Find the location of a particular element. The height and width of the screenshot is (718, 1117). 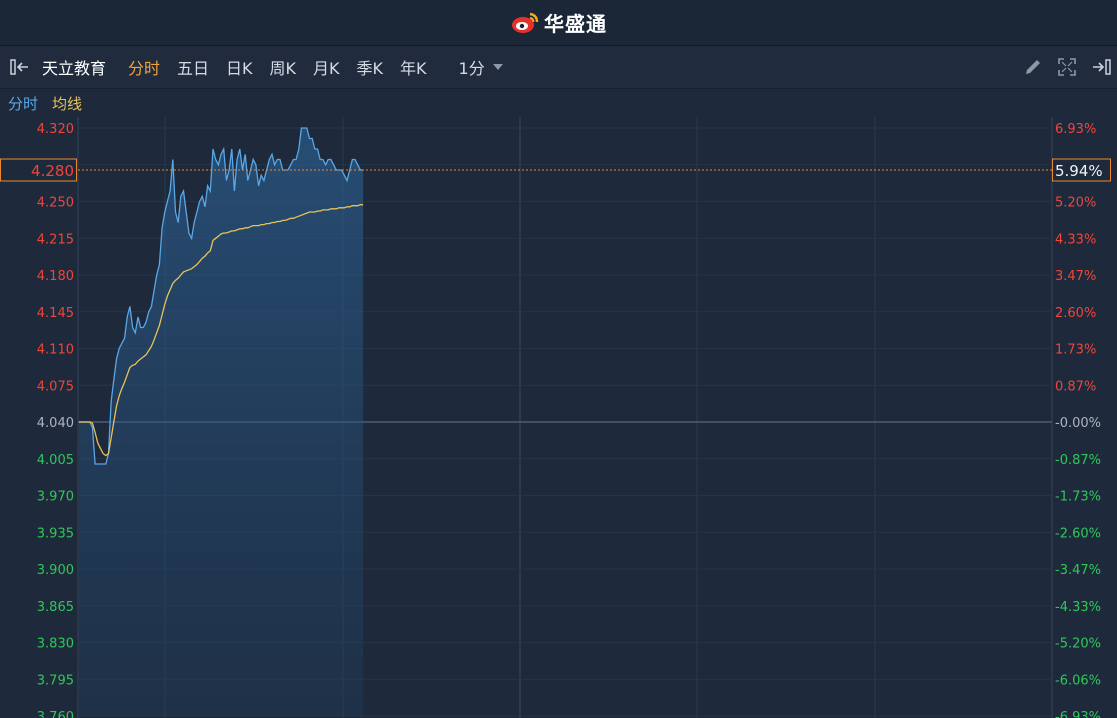

chevron-down-icon is located at coordinates (497, 67).